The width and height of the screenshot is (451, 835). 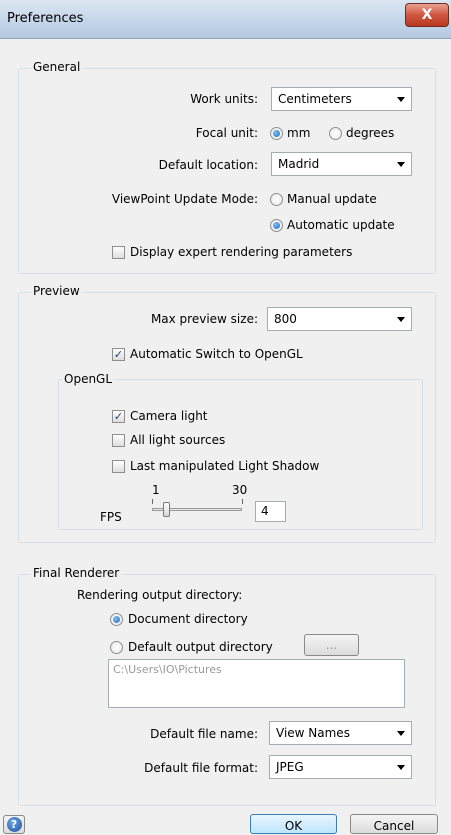 What do you see at coordinates (118, 466) in the screenshot?
I see `last-light-shadow-checkbox` at bounding box center [118, 466].